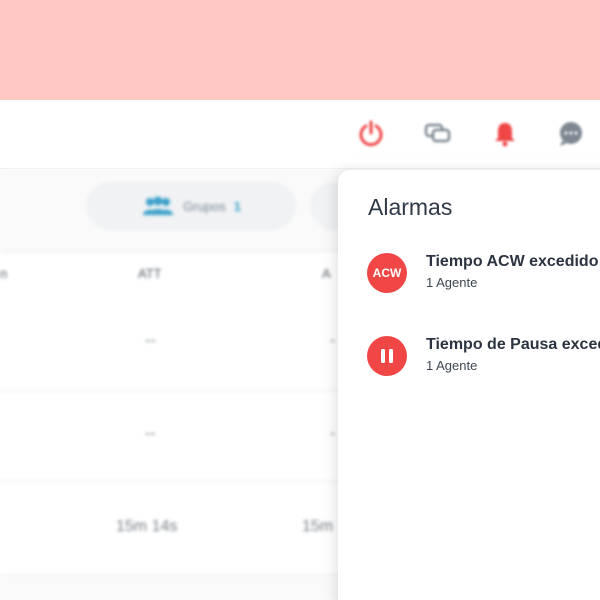 Image resolution: width=600 pixels, height=600 pixels. What do you see at coordinates (483, 358) in the screenshot?
I see `alarm-item-pause: Tiempo de Pausa excedido 1 Agente` at bounding box center [483, 358].